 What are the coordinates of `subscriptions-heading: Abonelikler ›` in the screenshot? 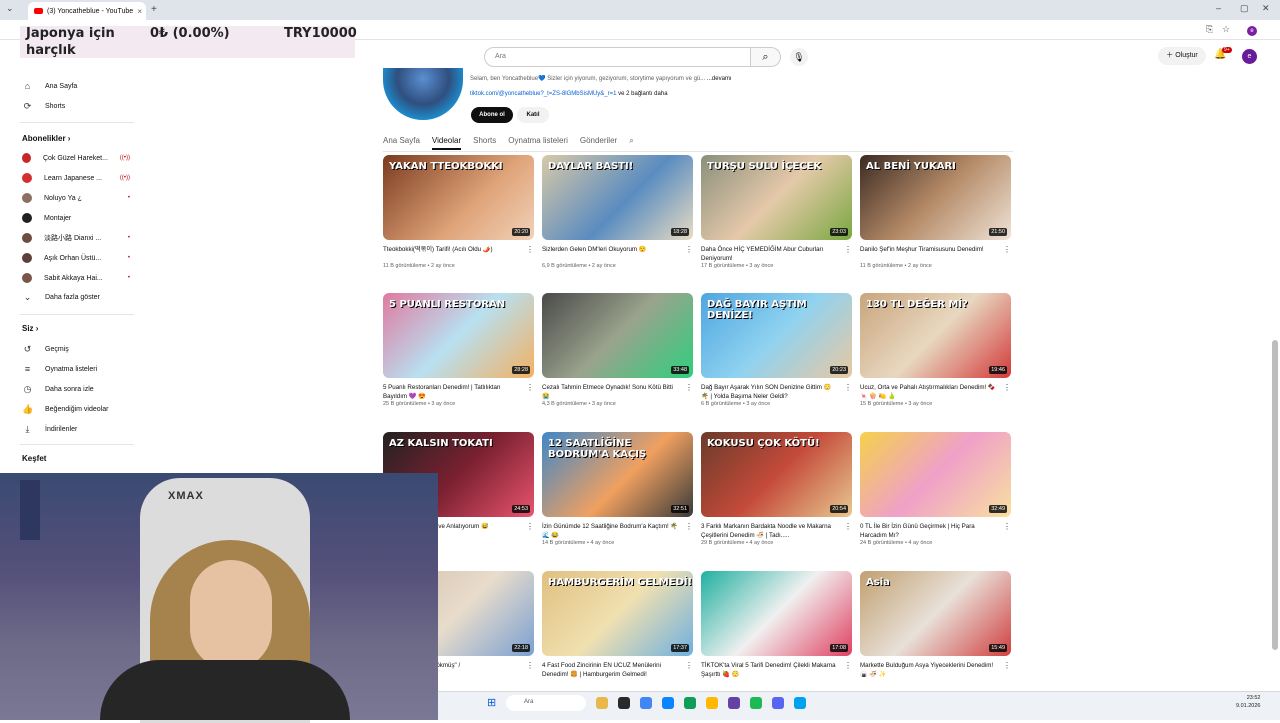 It's located at (46, 138).